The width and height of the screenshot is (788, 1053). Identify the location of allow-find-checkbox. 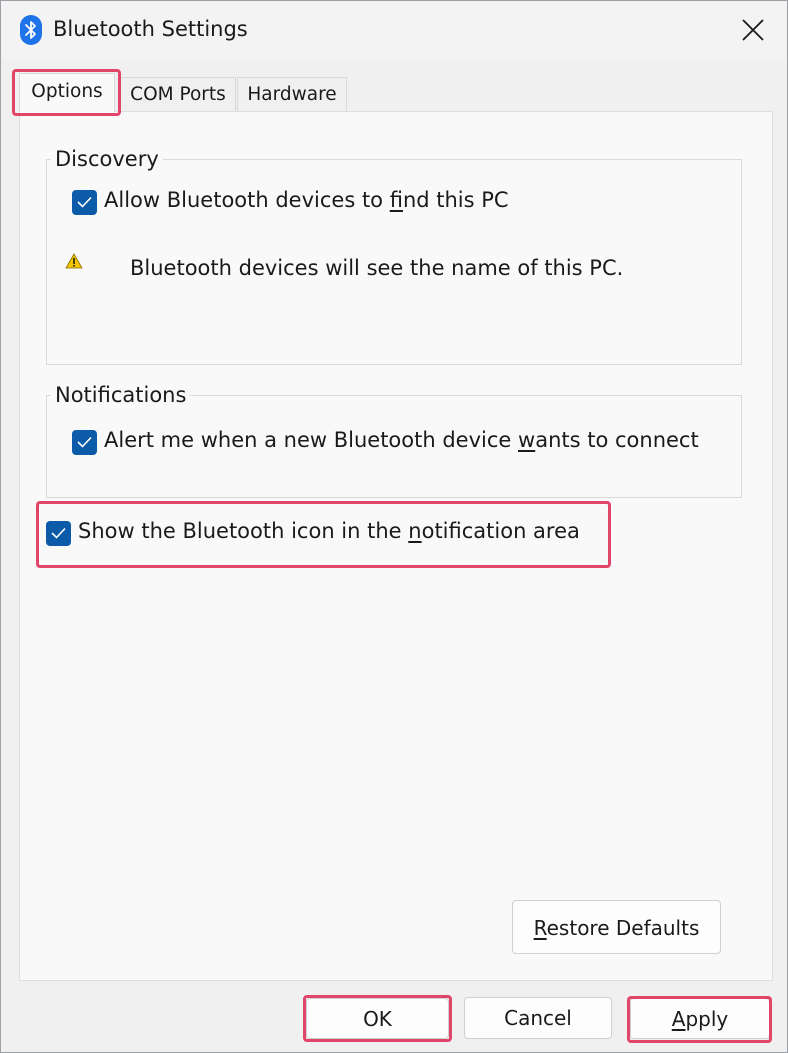
(84, 202).